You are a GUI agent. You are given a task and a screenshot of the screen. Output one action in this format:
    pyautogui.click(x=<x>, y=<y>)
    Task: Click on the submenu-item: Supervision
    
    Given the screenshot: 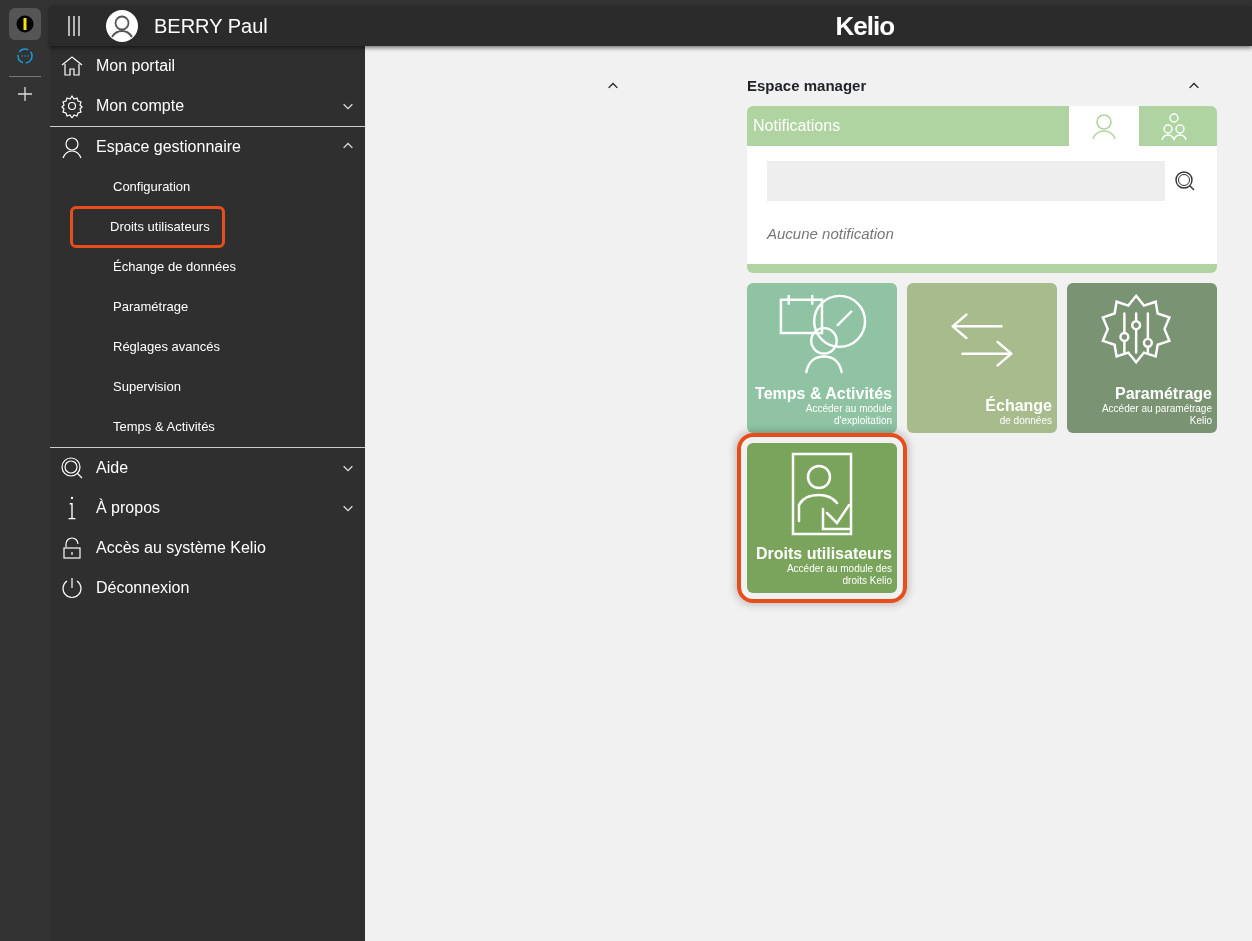 What is the action you would take?
    pyautogui.click(x=133, y=387)
    